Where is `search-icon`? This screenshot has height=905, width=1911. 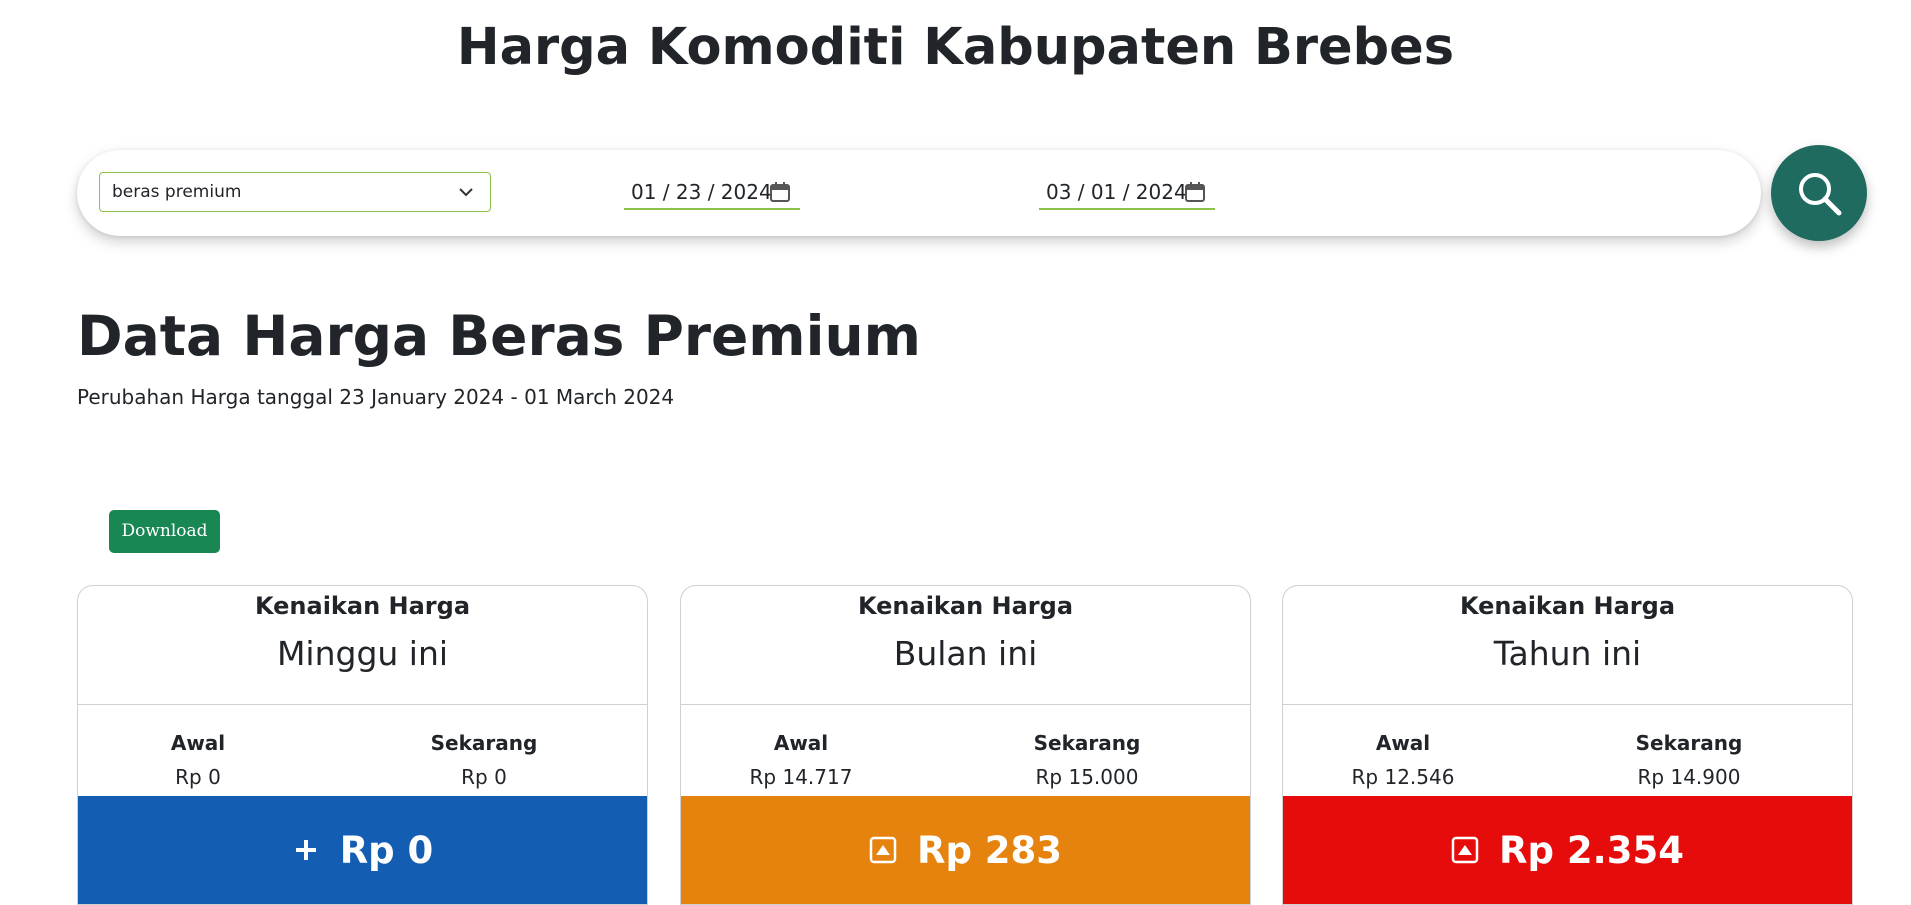 search-icon is located at coordinates (1820, 194).